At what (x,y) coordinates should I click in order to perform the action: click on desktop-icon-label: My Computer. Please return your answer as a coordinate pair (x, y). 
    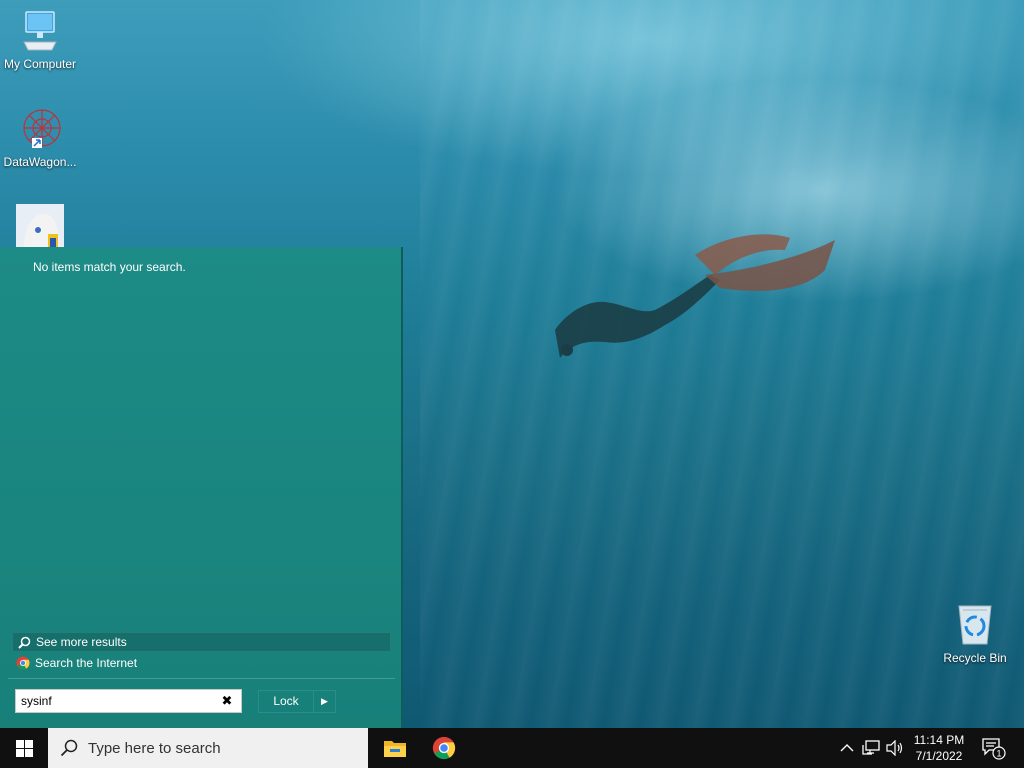
    Looking at the image, I should click on (40, 64).